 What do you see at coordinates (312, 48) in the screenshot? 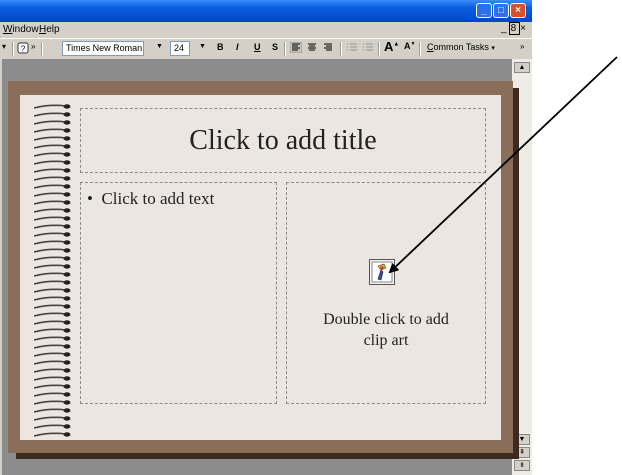
I see `align-center-icon` at bounding box center [312, 48].